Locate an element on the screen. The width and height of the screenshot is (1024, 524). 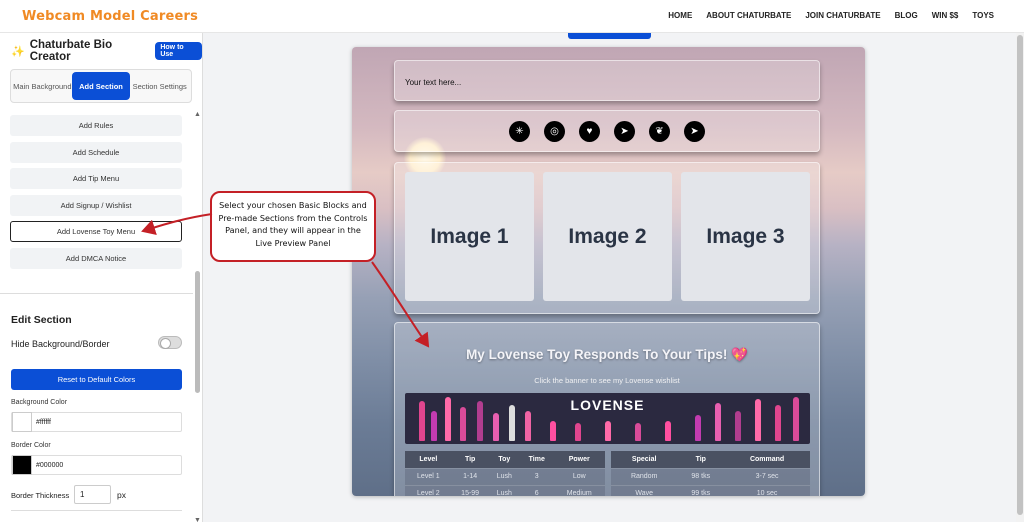
table-cell: Level 1 is located at coordinates (428, 476).